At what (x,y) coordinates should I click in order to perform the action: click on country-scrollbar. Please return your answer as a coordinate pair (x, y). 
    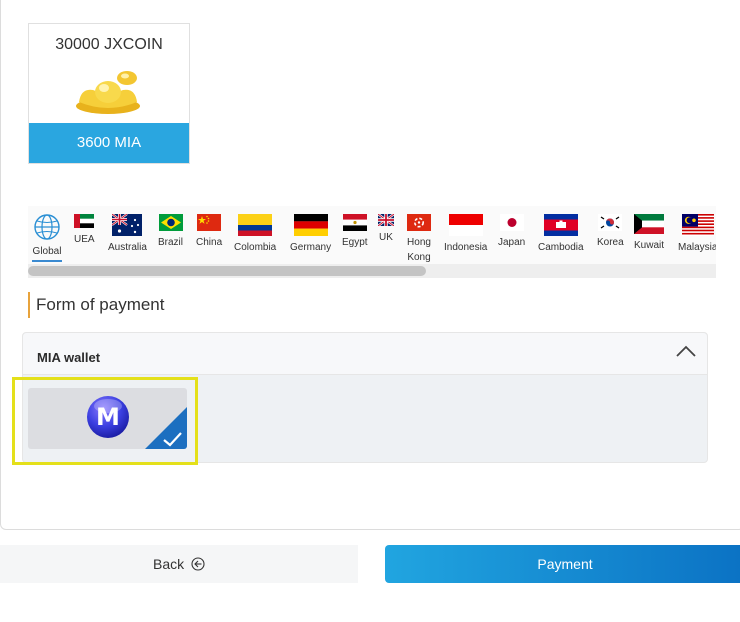
    Looking at the image, I should click on (372, 271).